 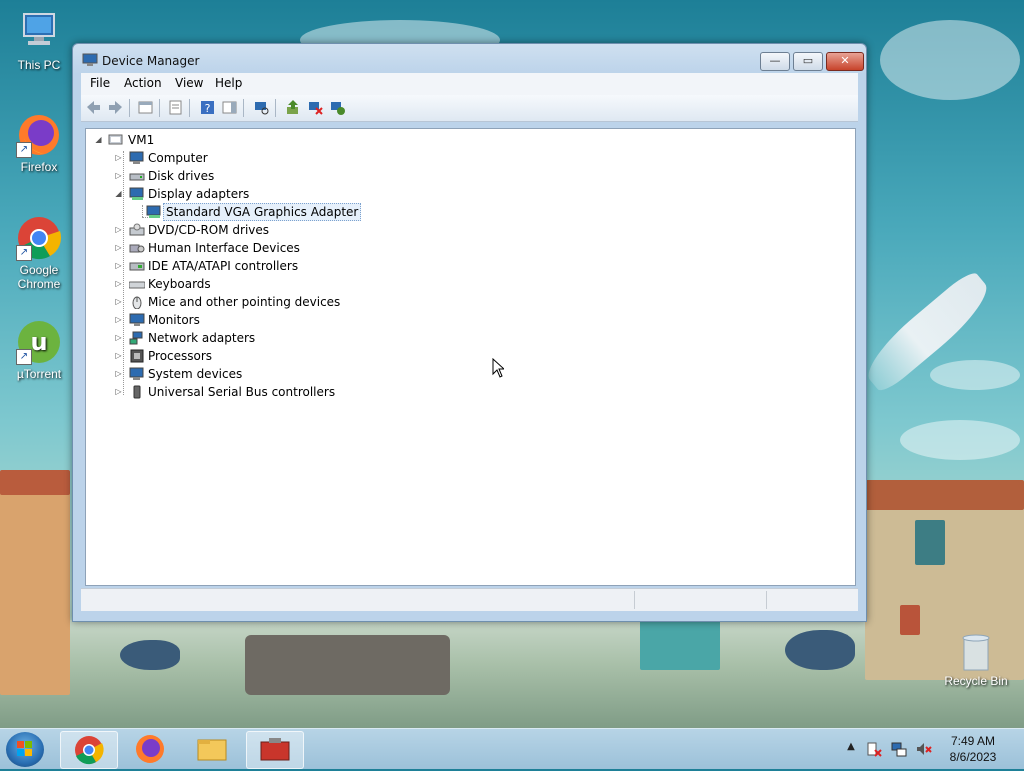 I want to click on tree-item-label: System devices, so click(x=195, y=374).